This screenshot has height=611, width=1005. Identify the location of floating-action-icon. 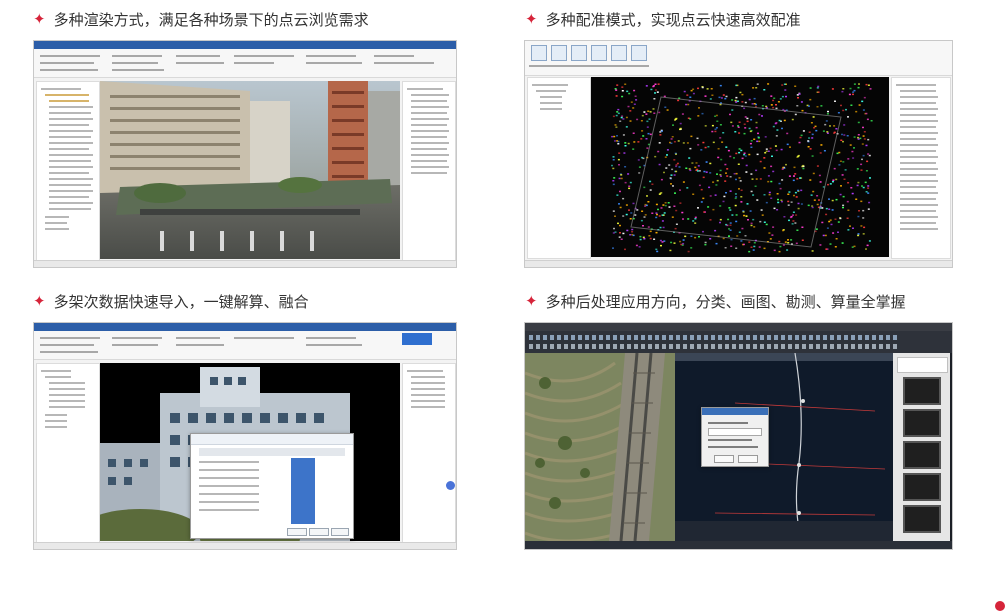
(450, 485).